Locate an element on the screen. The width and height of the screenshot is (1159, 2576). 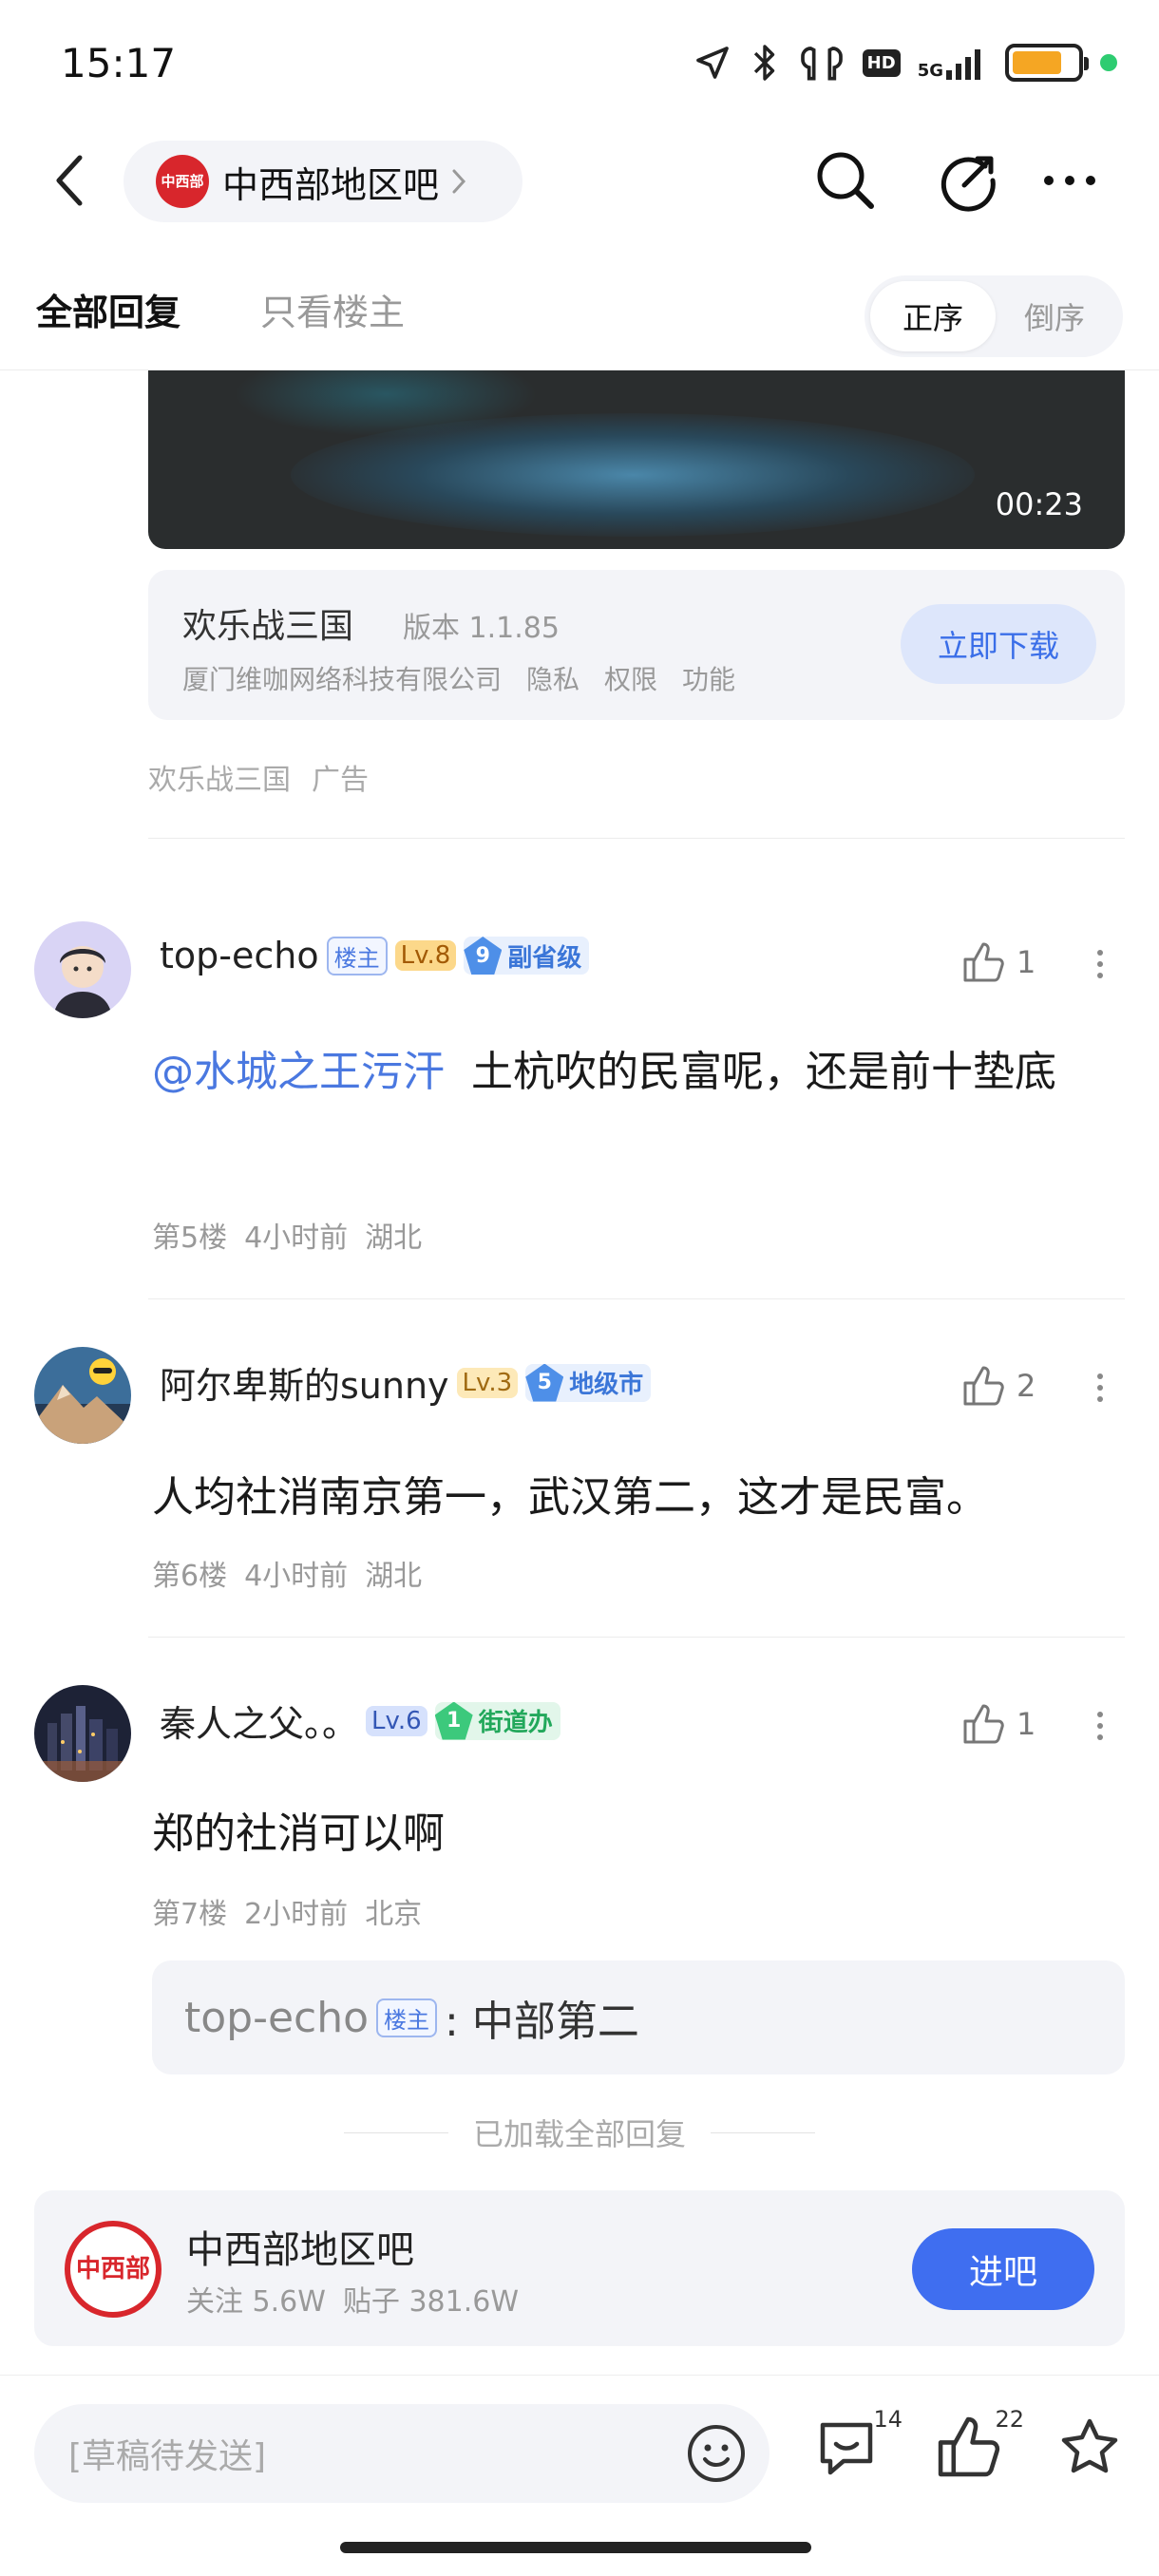
video-duration: 00:23 is located at coordinates (1039, 504).